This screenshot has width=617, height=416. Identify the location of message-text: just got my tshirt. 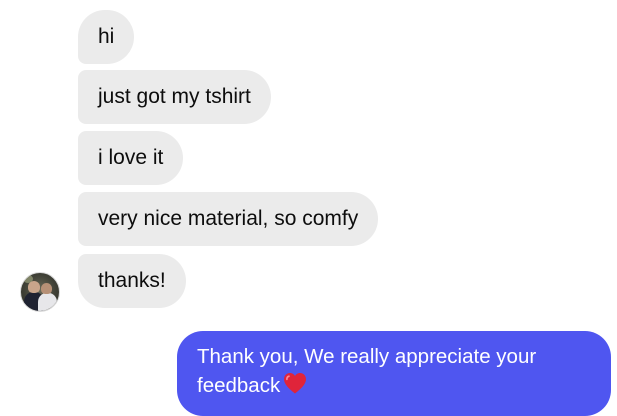
(174, 96).